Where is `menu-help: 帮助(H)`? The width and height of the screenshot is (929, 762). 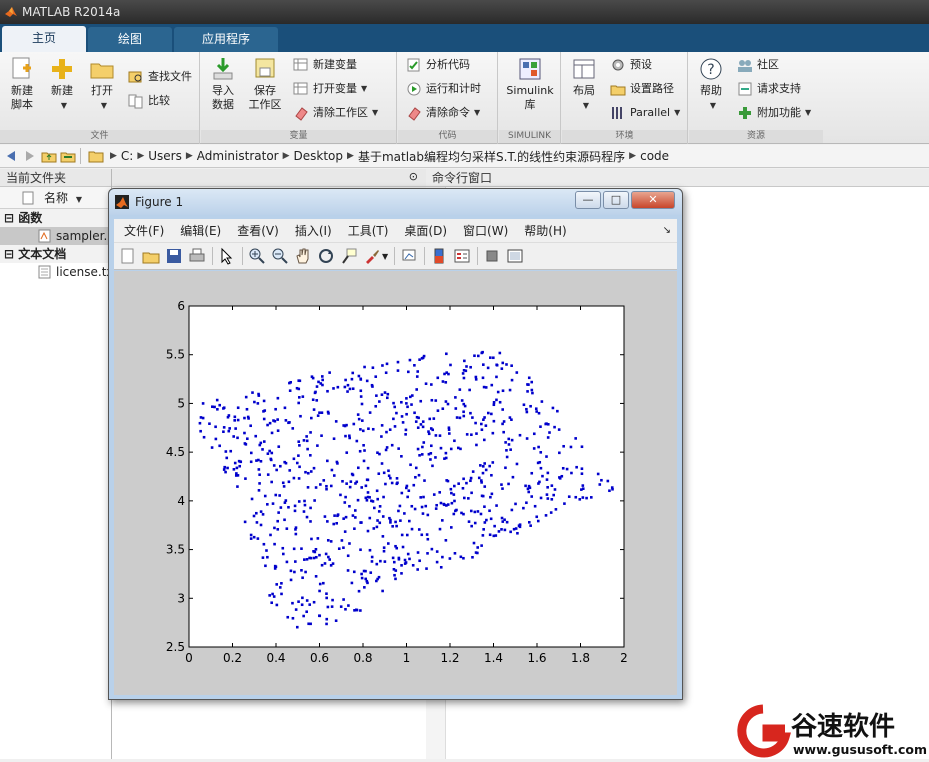
menu-help: 帮助(H) is located at coordinates (545, 230).